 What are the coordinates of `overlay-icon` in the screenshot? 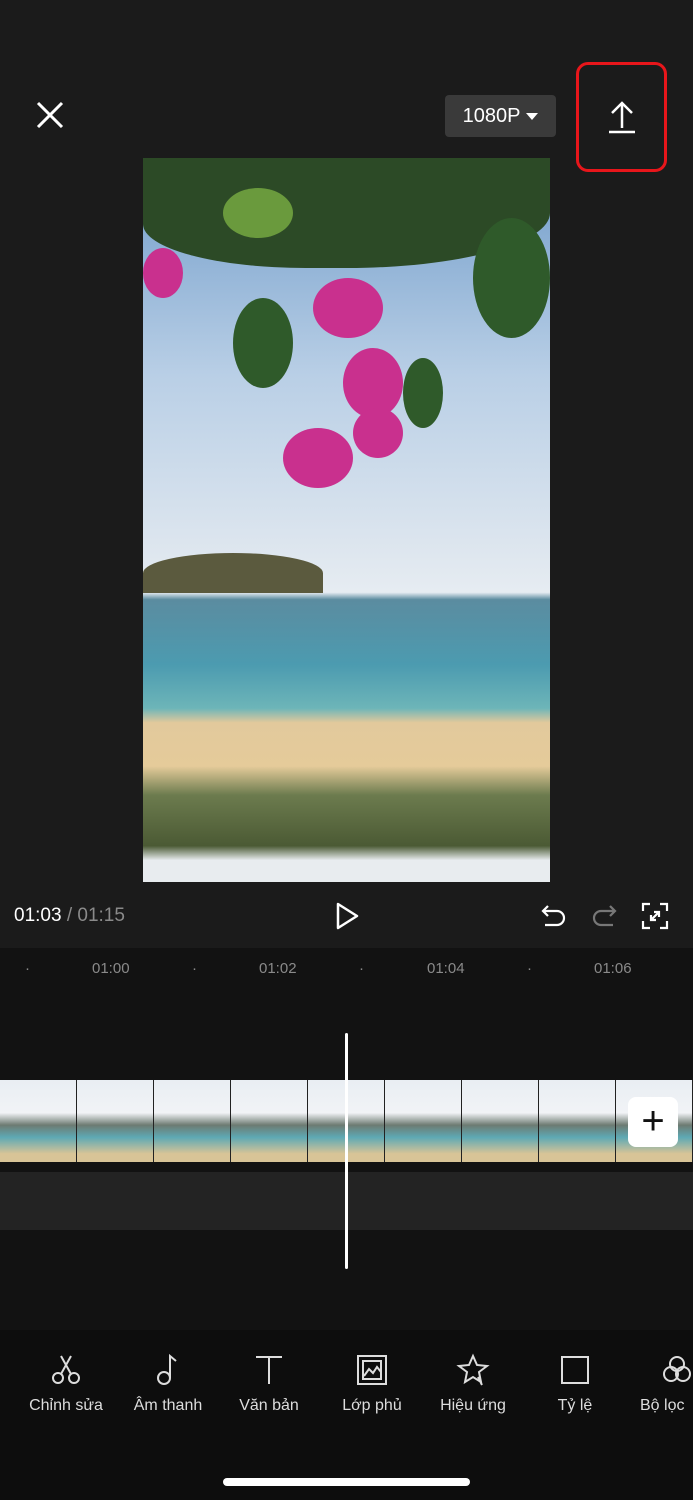 It's located at (372, 1370).